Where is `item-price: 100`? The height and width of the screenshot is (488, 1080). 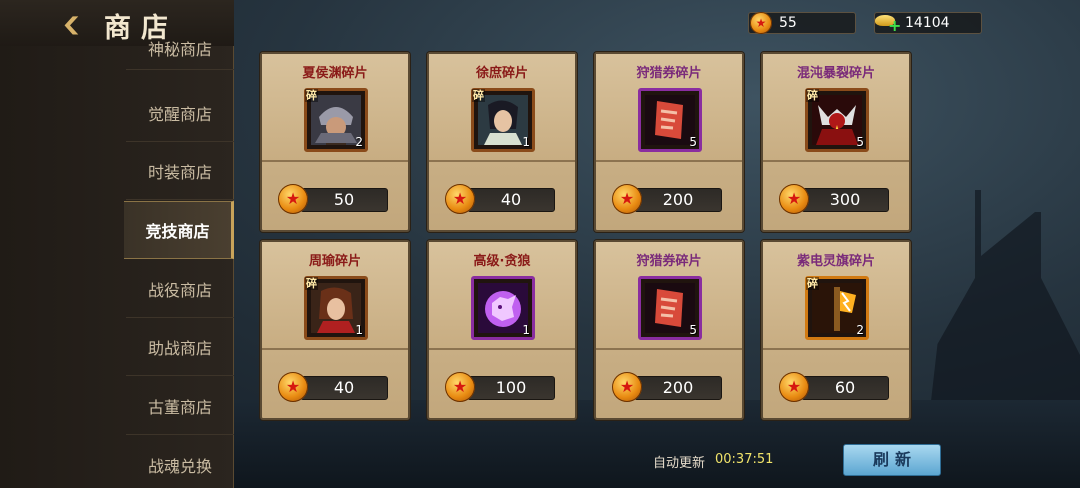 item-price: 100 is located at coordinates (511, 387).